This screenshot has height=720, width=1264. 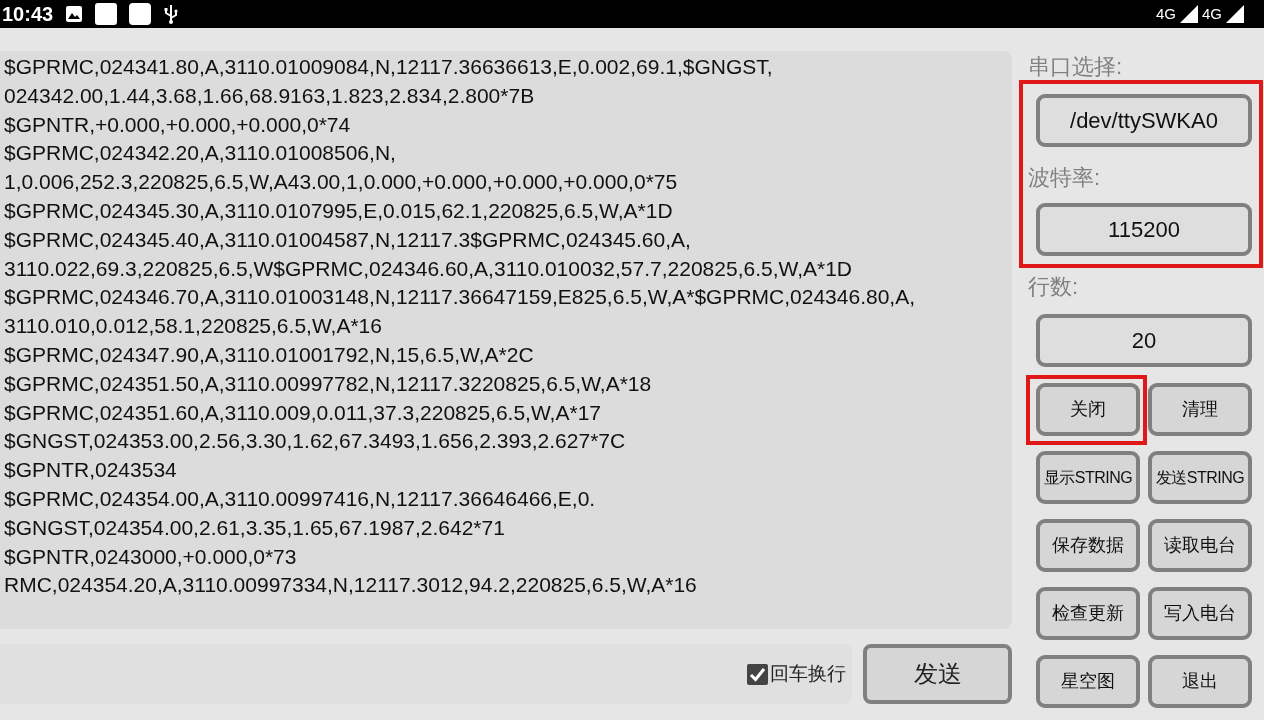 I want to click on action-button: 清理, so click(x=1200, y=409).